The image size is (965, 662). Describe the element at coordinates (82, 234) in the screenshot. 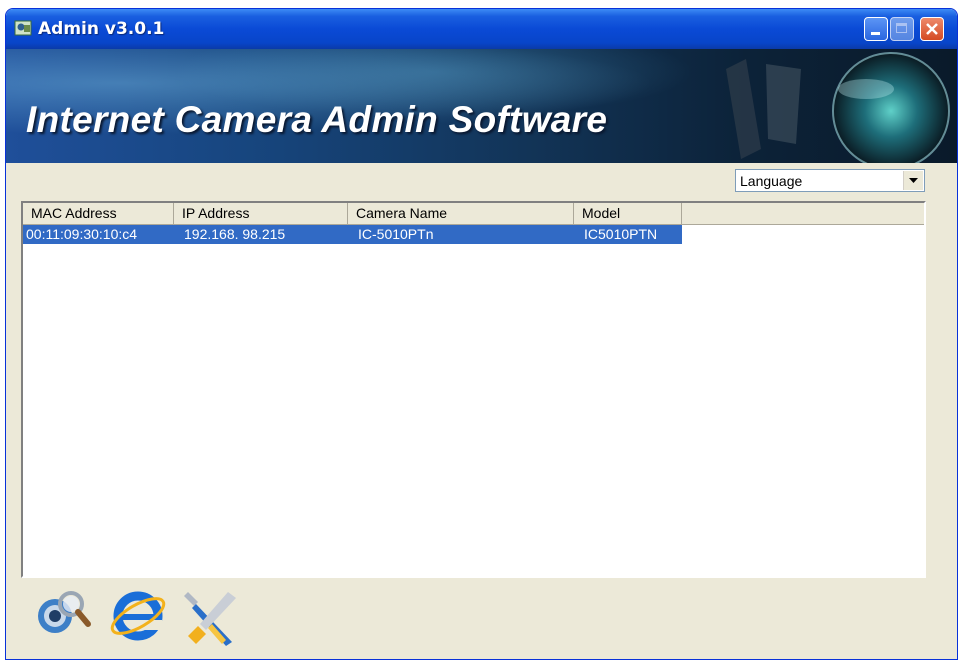

I see `cell-mac: 00:11:09:30:10:c4` at that location.